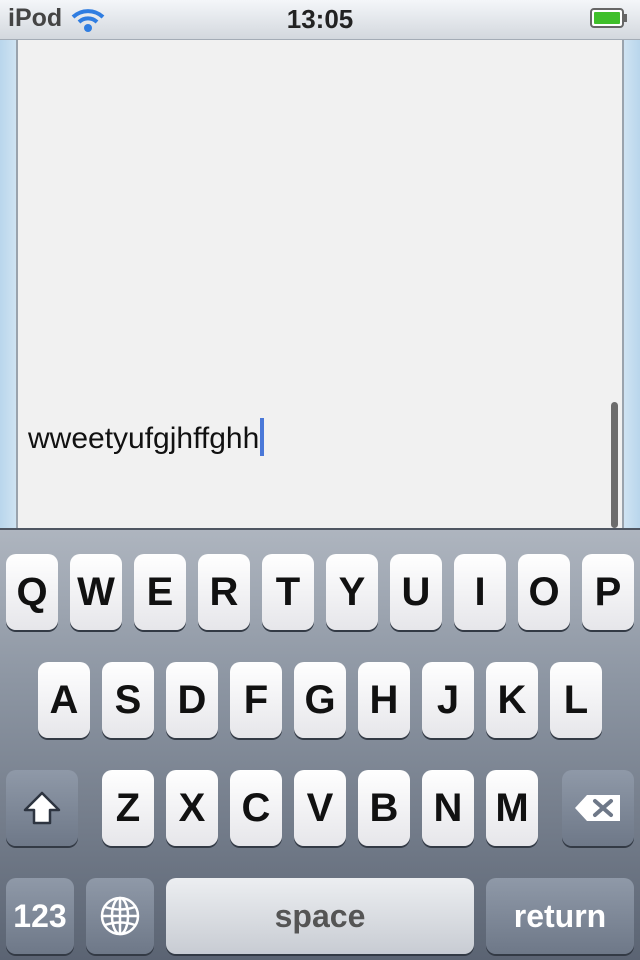  What do you see at coordinates (320, 808) in the screenshot?
I see `key-v: V` at bounding box center [320, 808].